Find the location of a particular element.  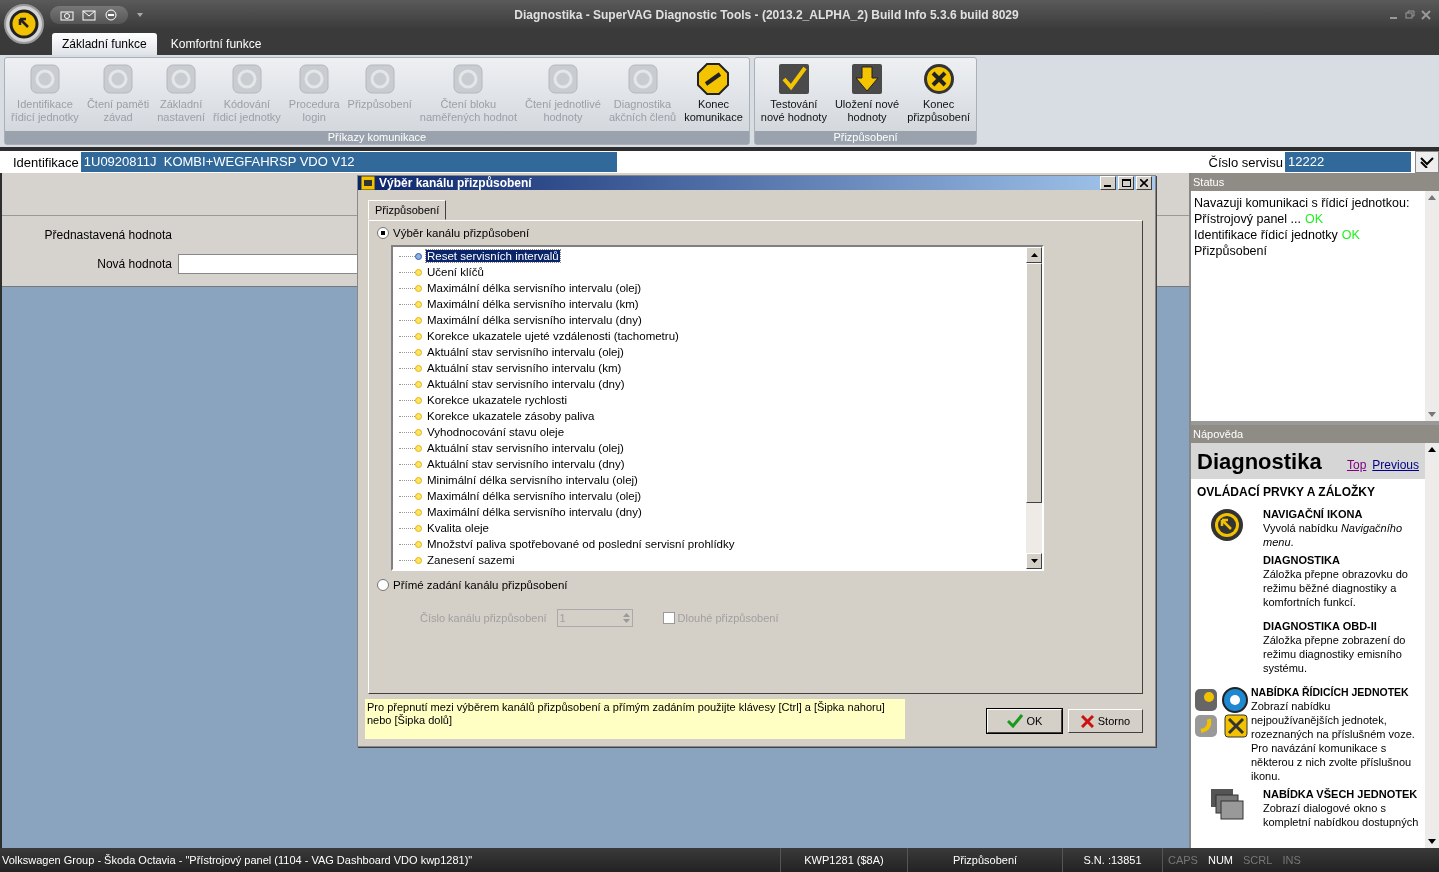

help-entry-title: DIAGNOSTIKA is located at coordinates (1302, 560).